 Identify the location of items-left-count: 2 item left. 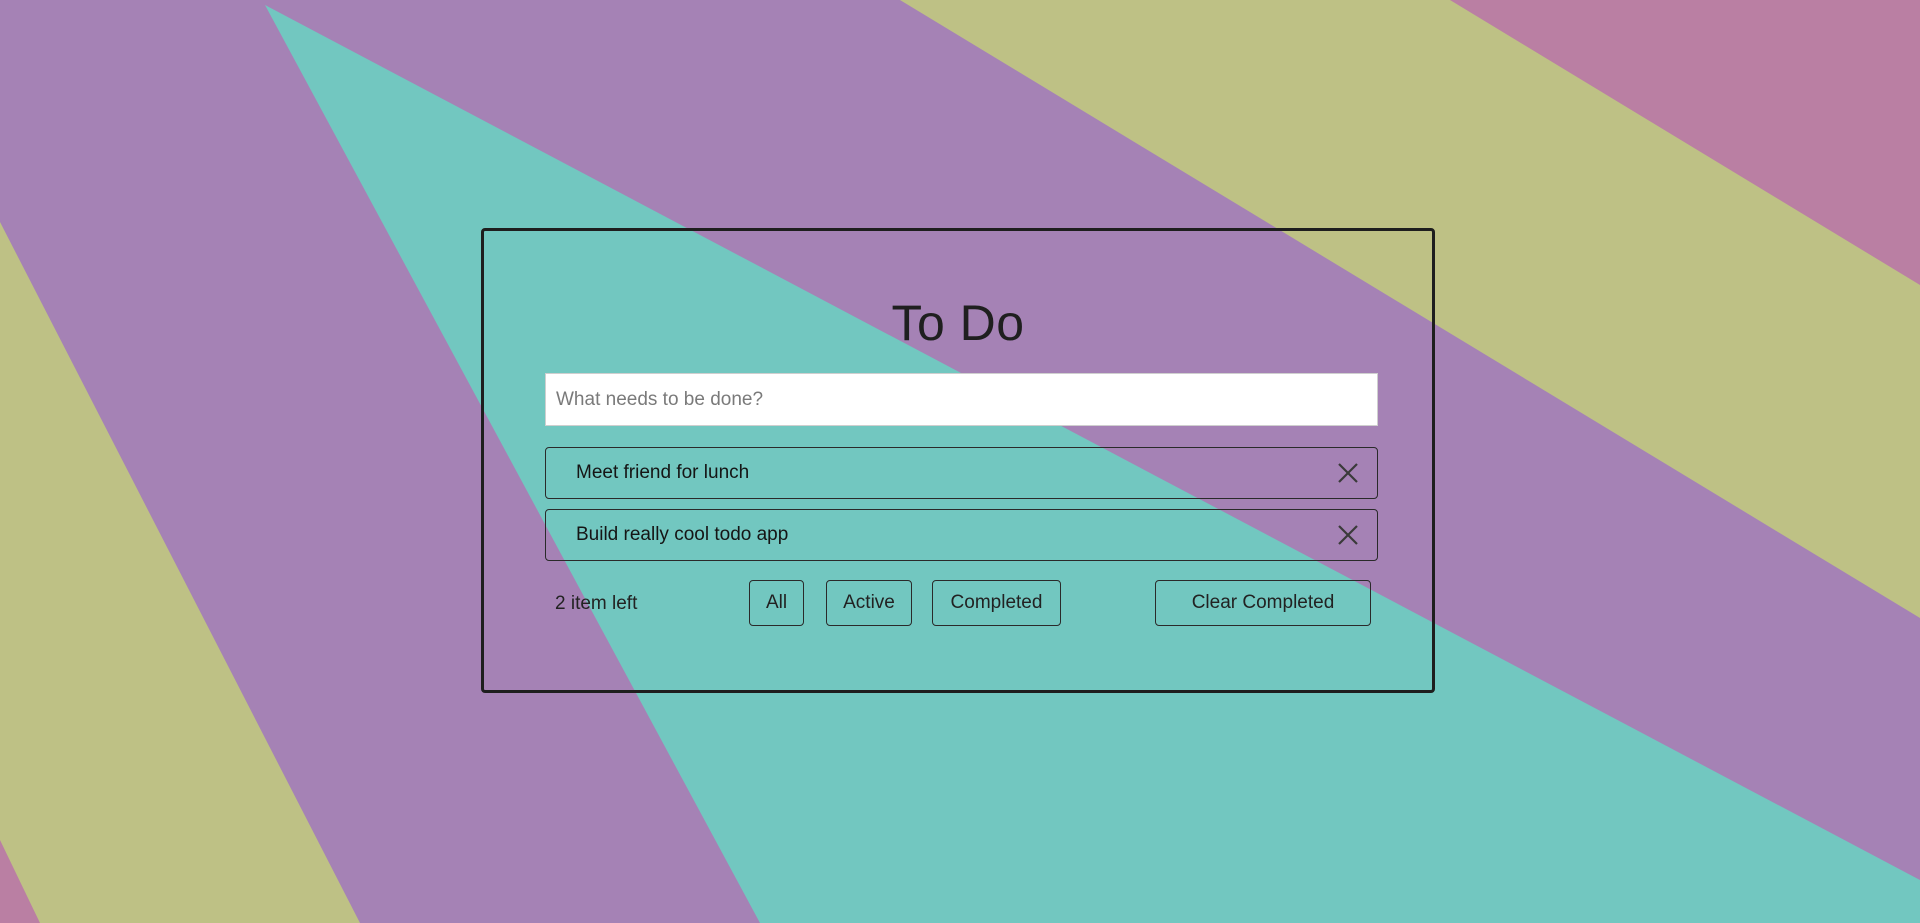
(596, 603).